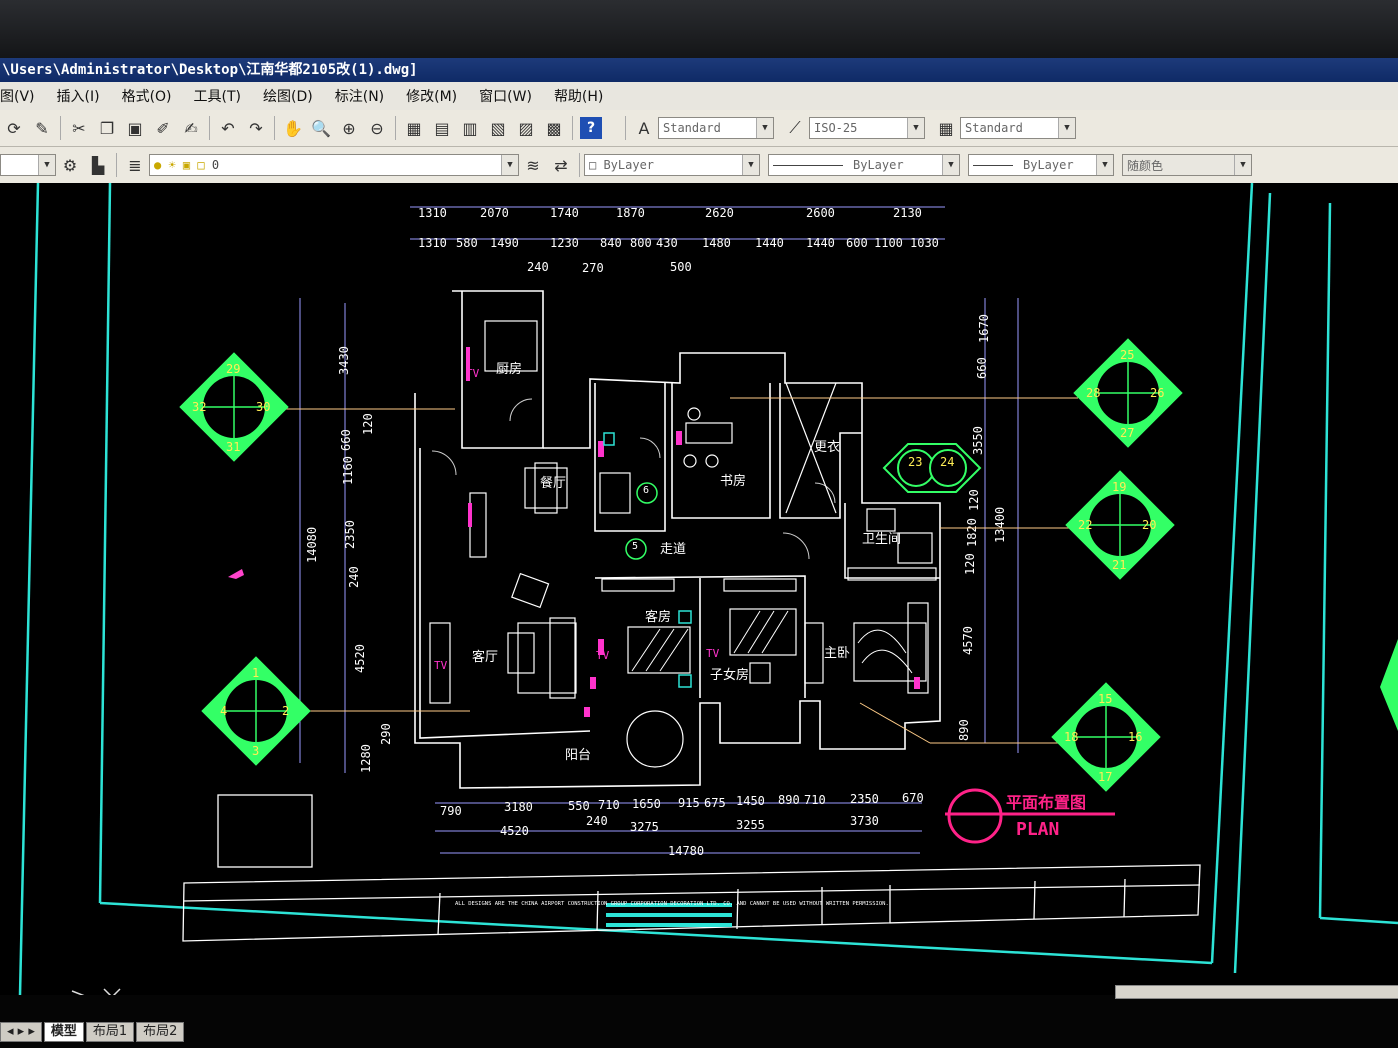 The width and height of the screenshot is (1398, 1048). What do you see at coordinates (864, 165) in the screenshot?
I see `linetype-select: ByLayer ▼` at bounding box center [864, 165].